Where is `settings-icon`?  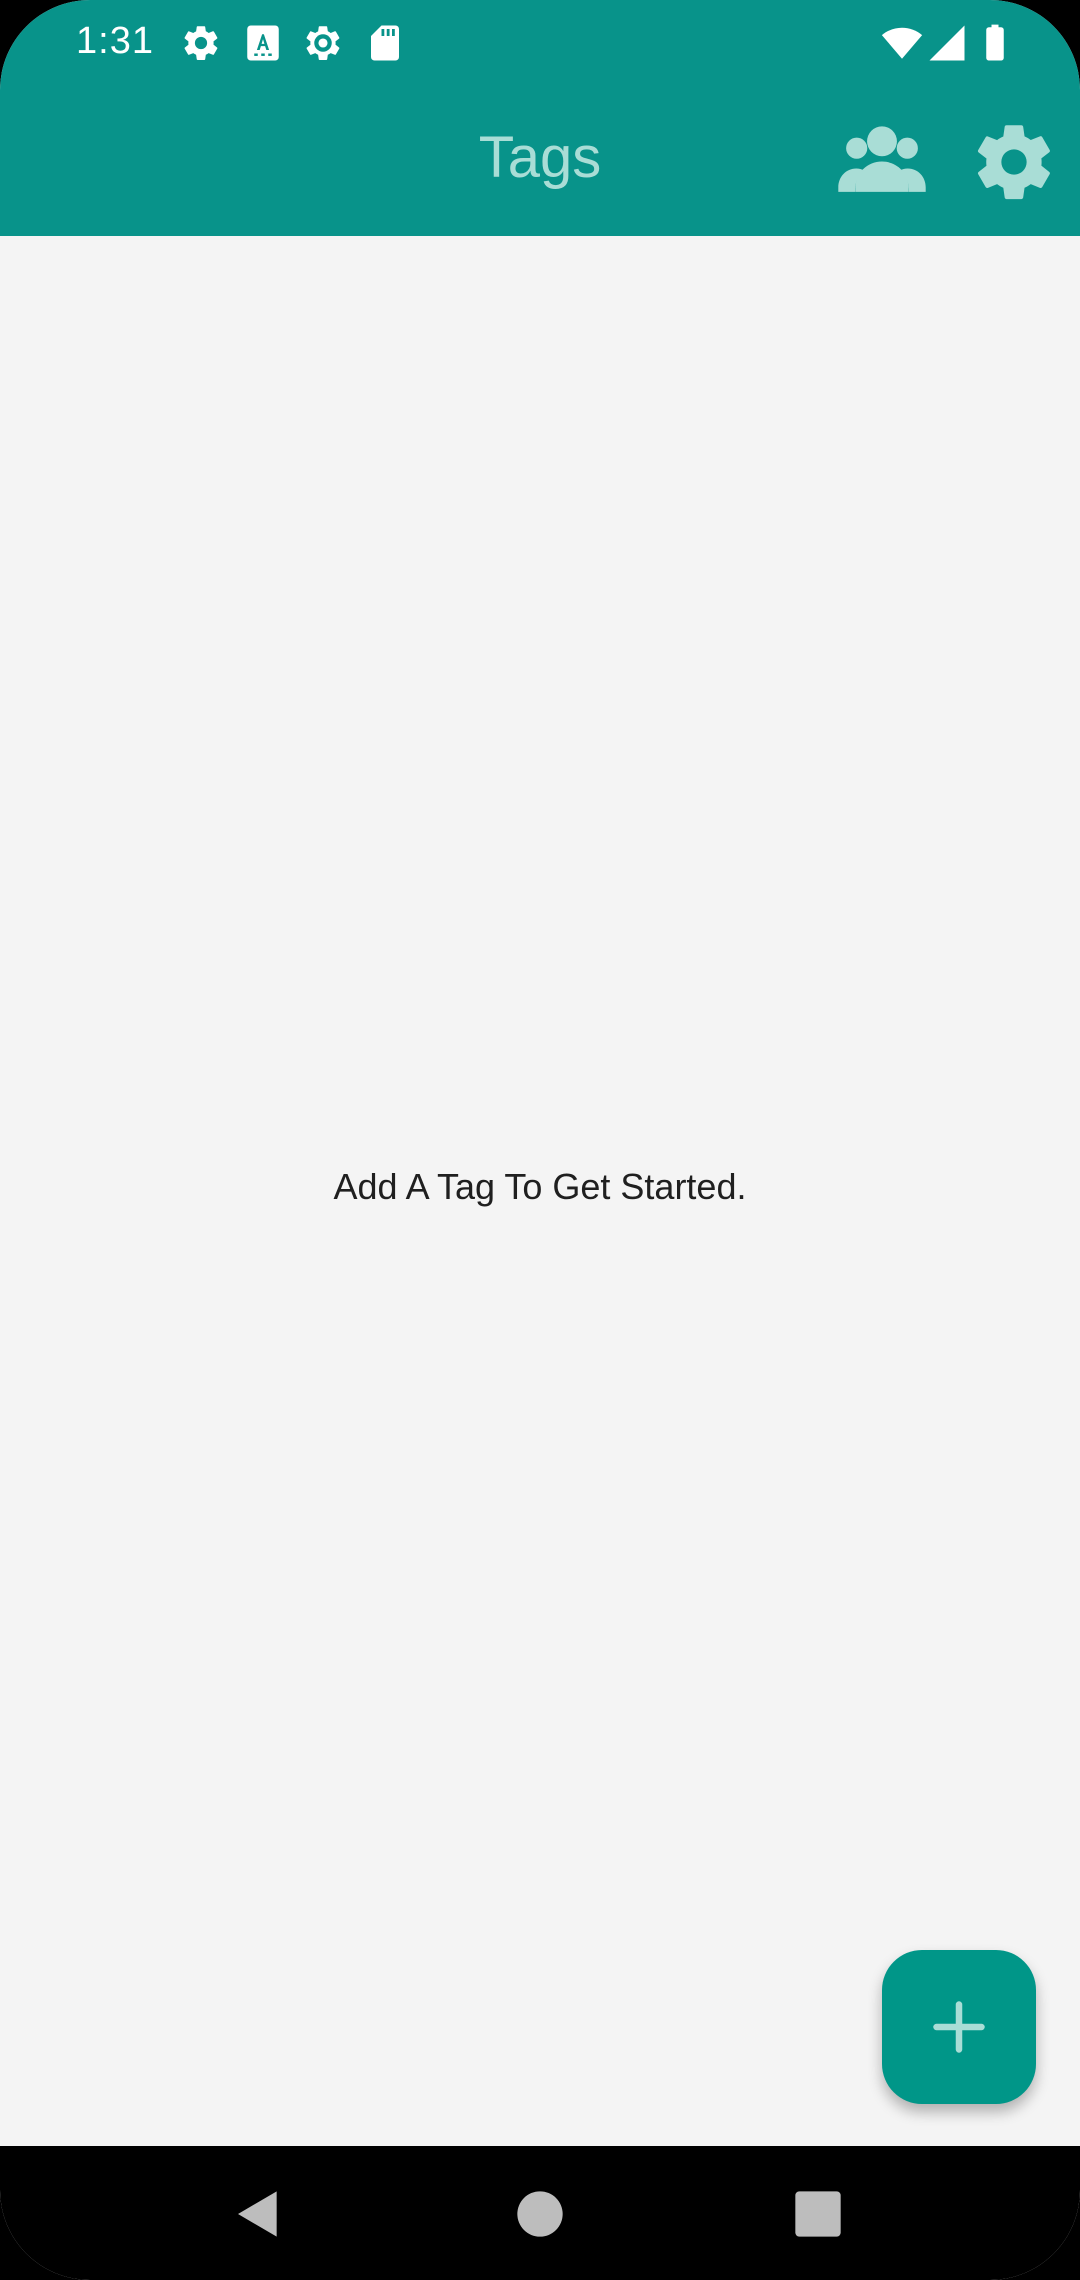
settings-icon is located at coordinates (1014, 162).